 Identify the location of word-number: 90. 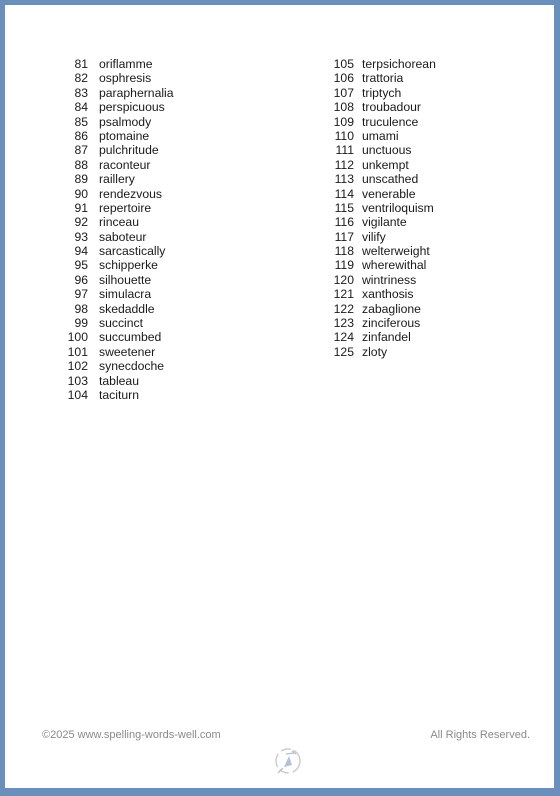
(81, 193).